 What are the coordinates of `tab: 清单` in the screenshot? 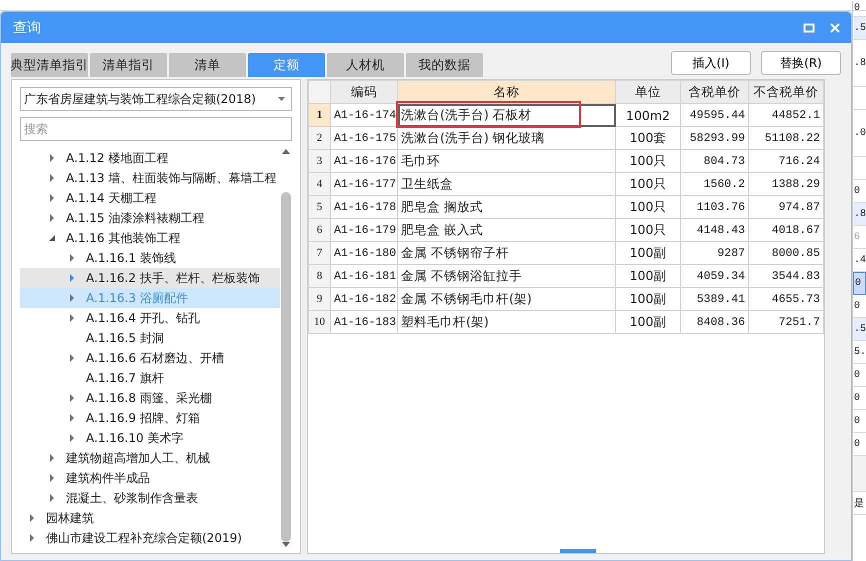 It's located at (207, 65).